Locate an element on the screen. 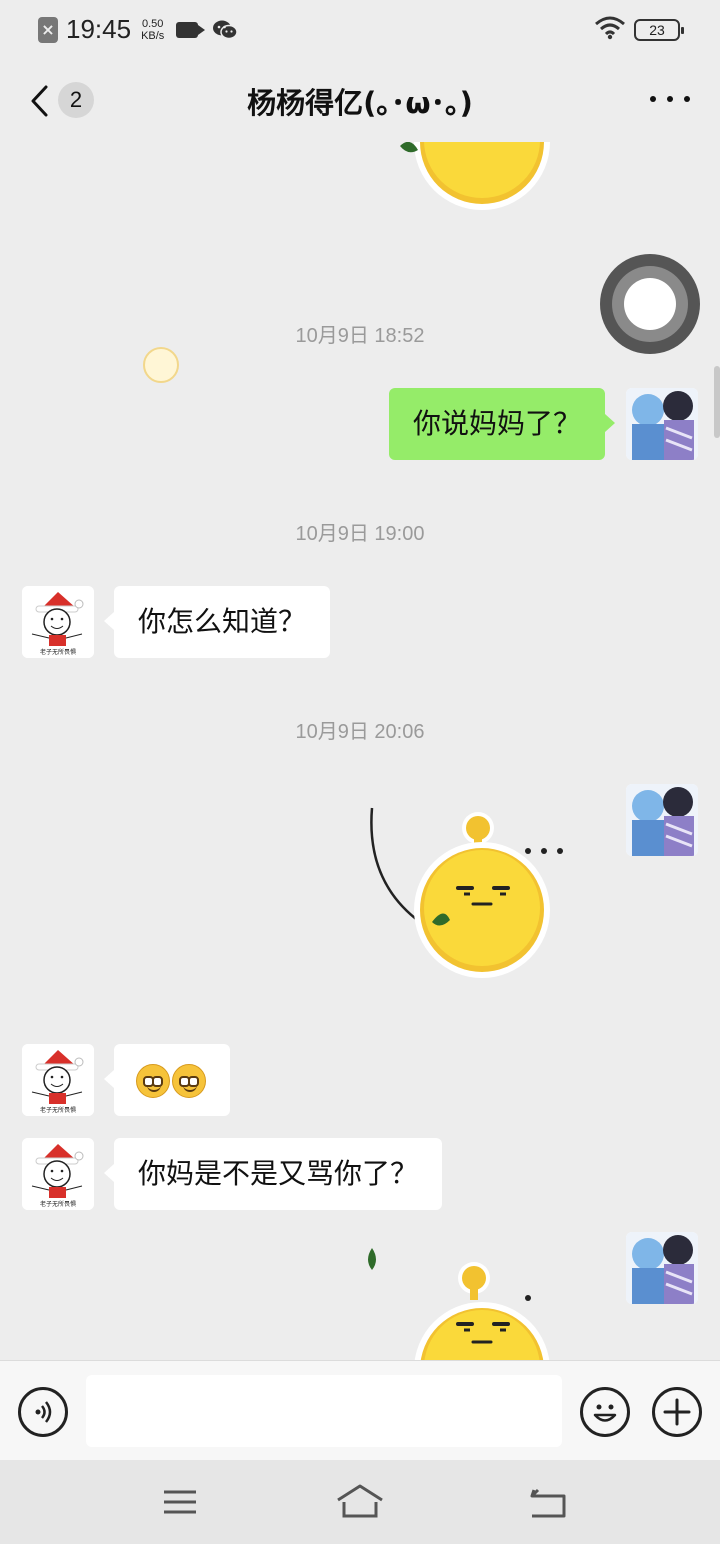 This screenshot has width=720, height=1544. input-bar is located at coordinates (360, 1410).